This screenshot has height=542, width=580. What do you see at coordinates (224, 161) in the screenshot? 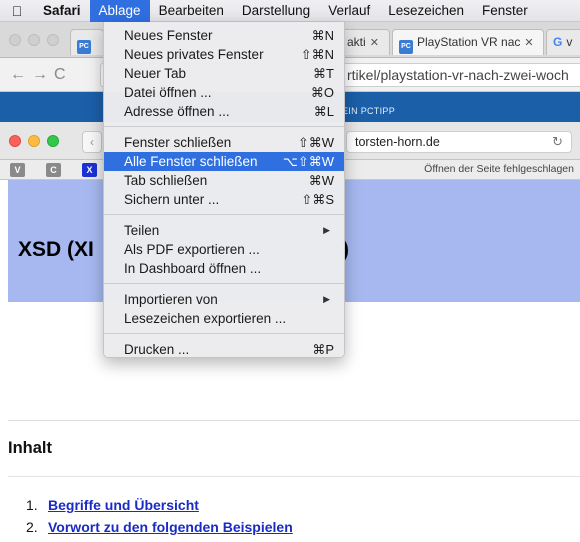
I see `menu-item-alle-fenster-schliessen: Alle Fenster schließen ⌥⇧⌘W` at bounding box center [224, 161].